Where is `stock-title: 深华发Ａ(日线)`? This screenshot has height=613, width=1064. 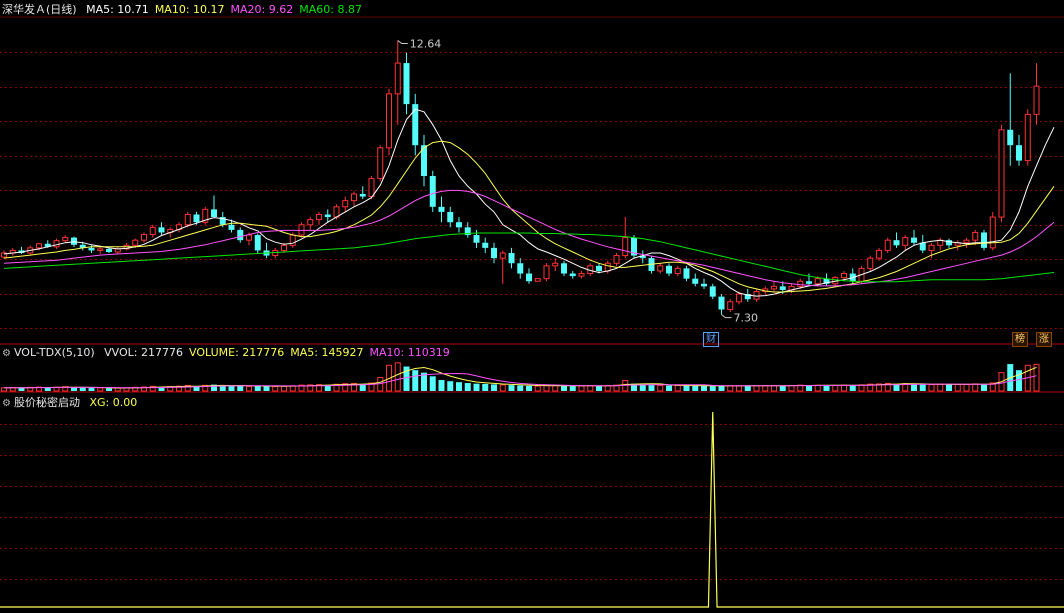 stock-title: 深华发Ａ(日线) is located at coordinates (39, 9).